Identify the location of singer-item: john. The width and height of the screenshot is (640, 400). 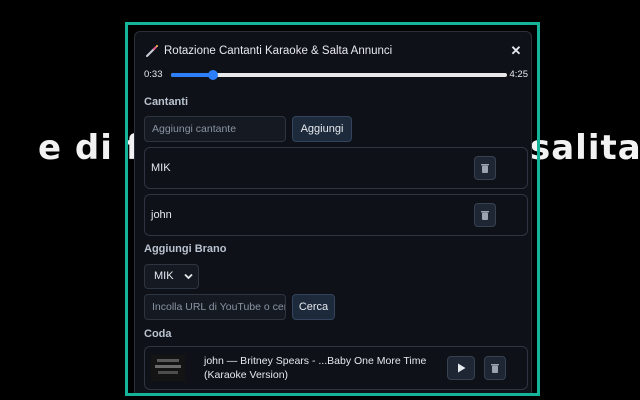
(336, 215).